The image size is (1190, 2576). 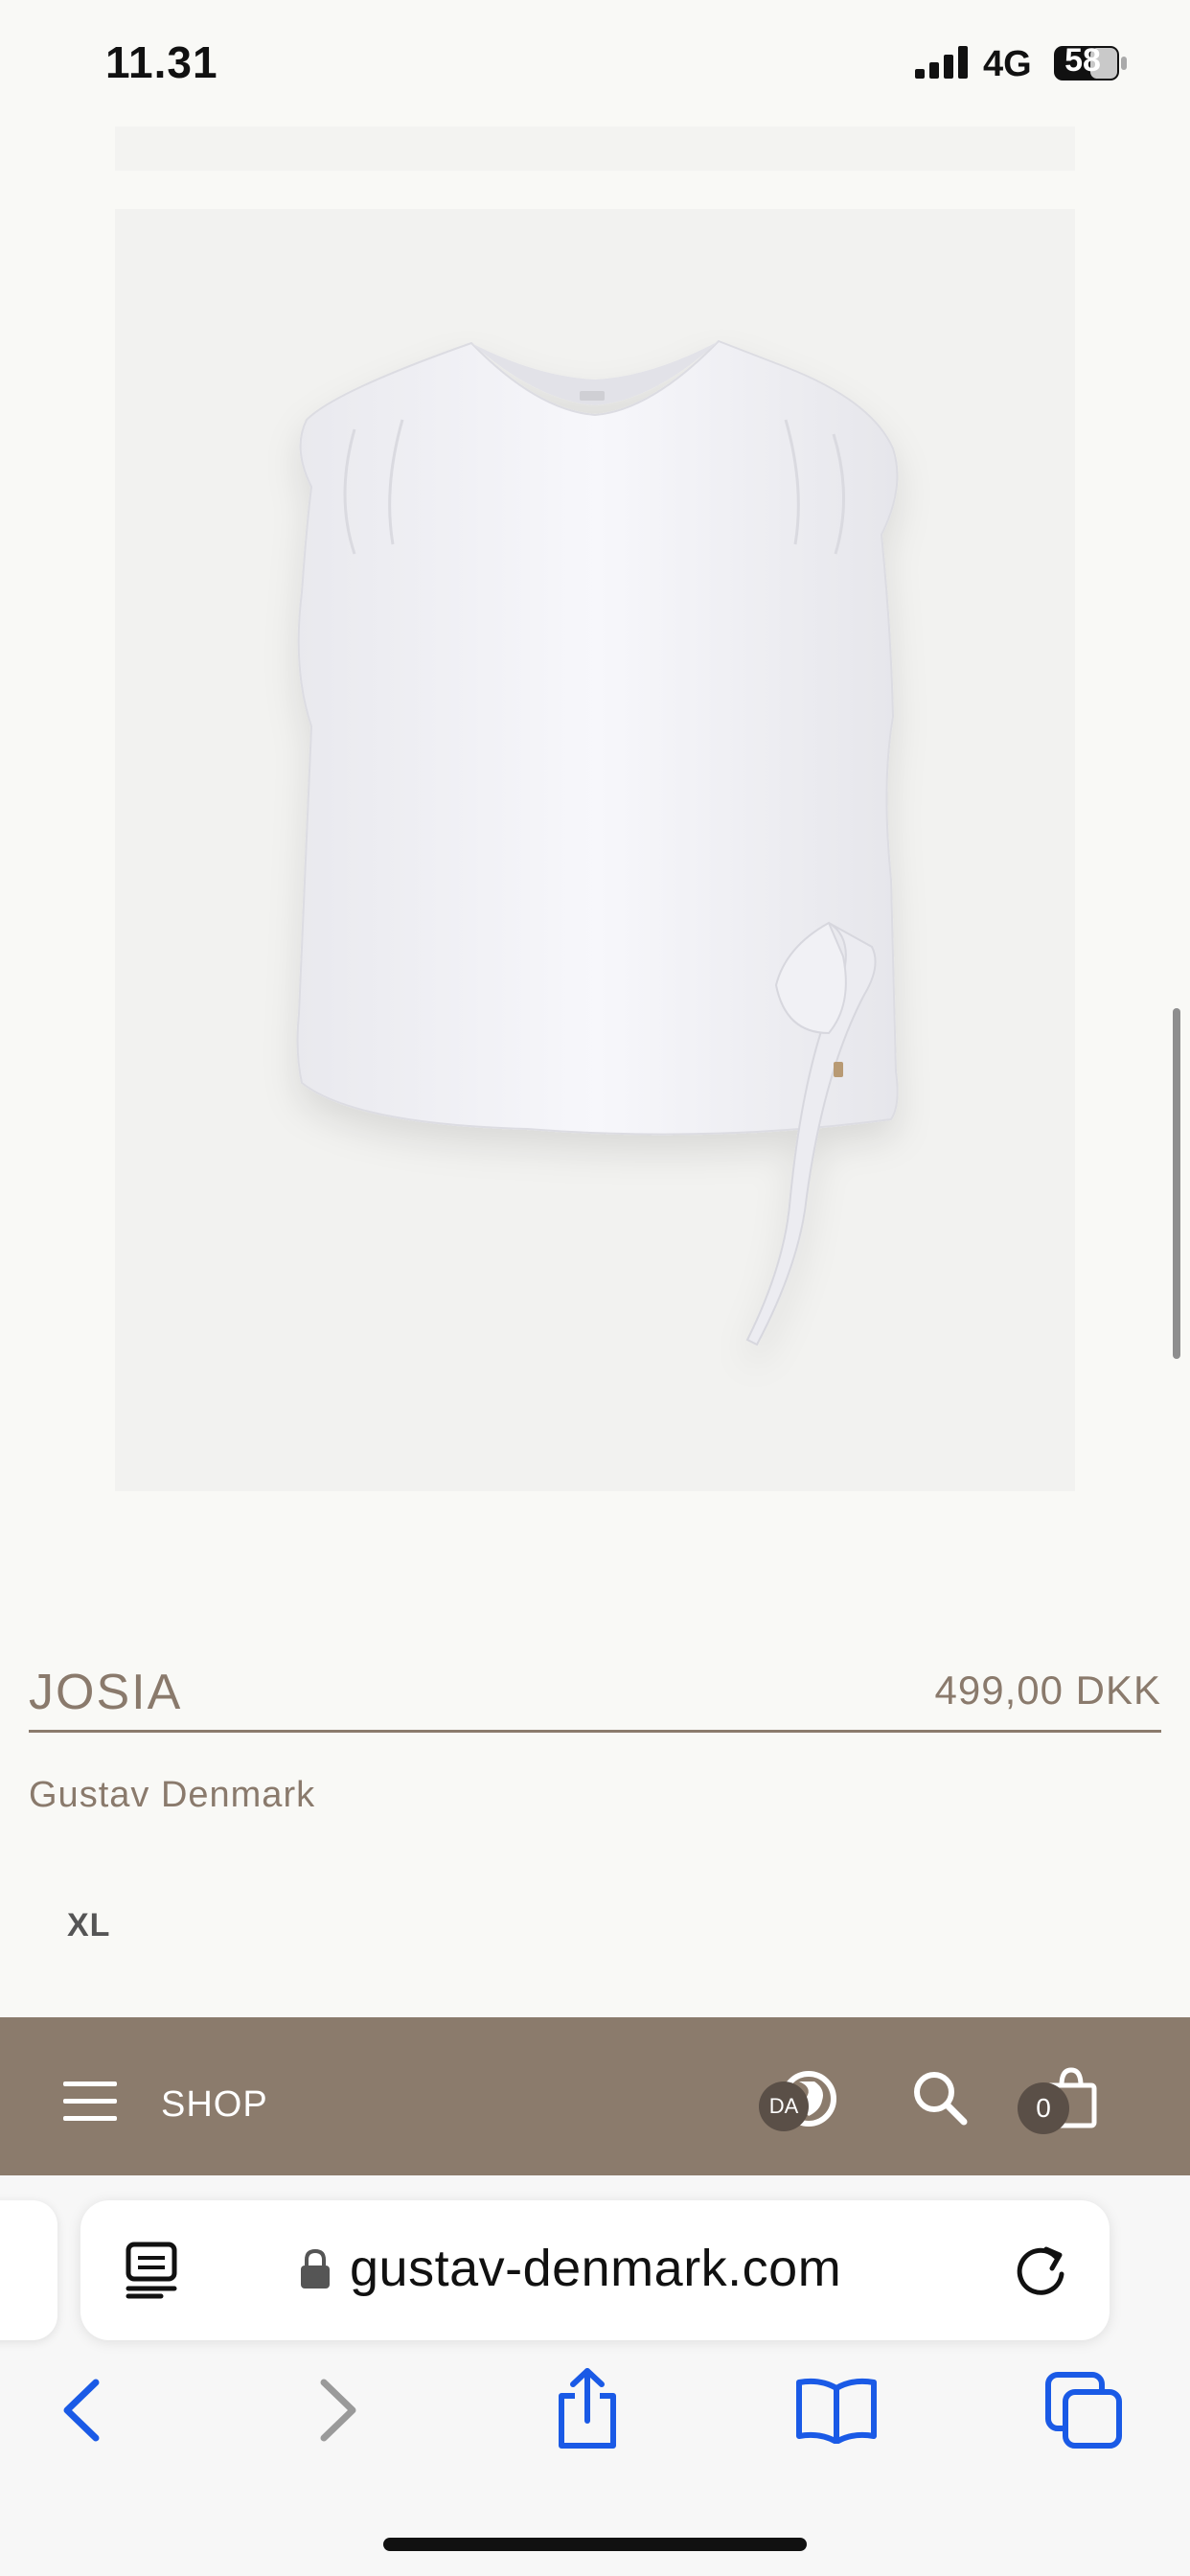 I want to click on lock-icon, so click(x=316, y=2268).